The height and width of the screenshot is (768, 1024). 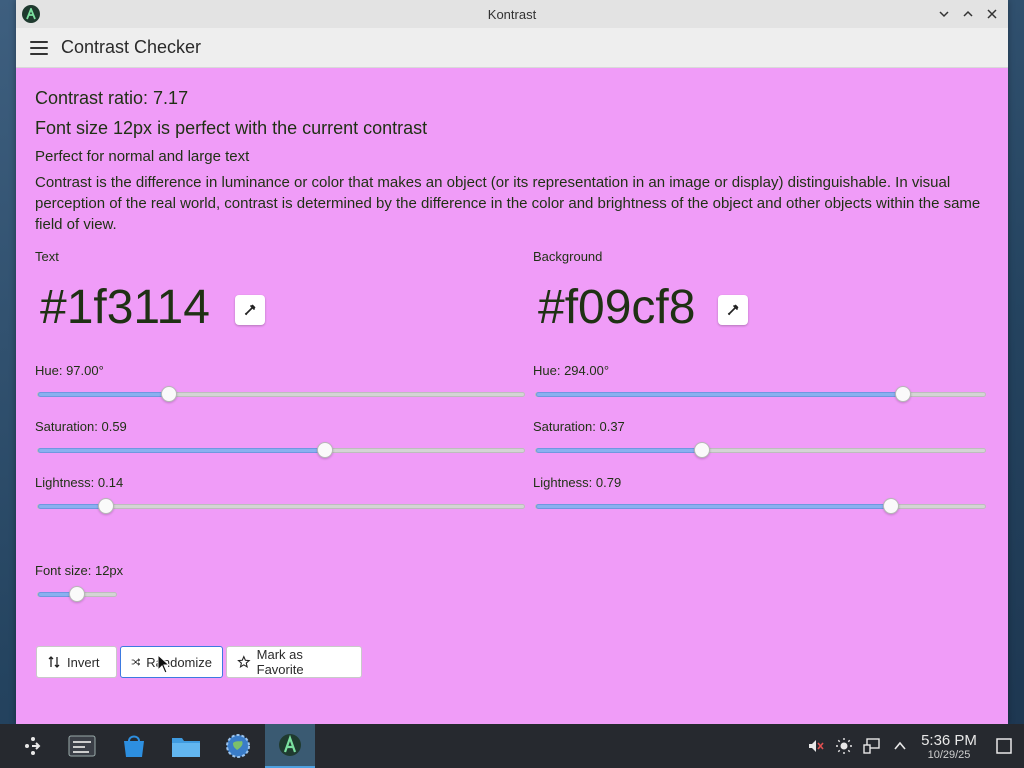 I want to click on volume-muted-icon, so click(x=816, y=746).